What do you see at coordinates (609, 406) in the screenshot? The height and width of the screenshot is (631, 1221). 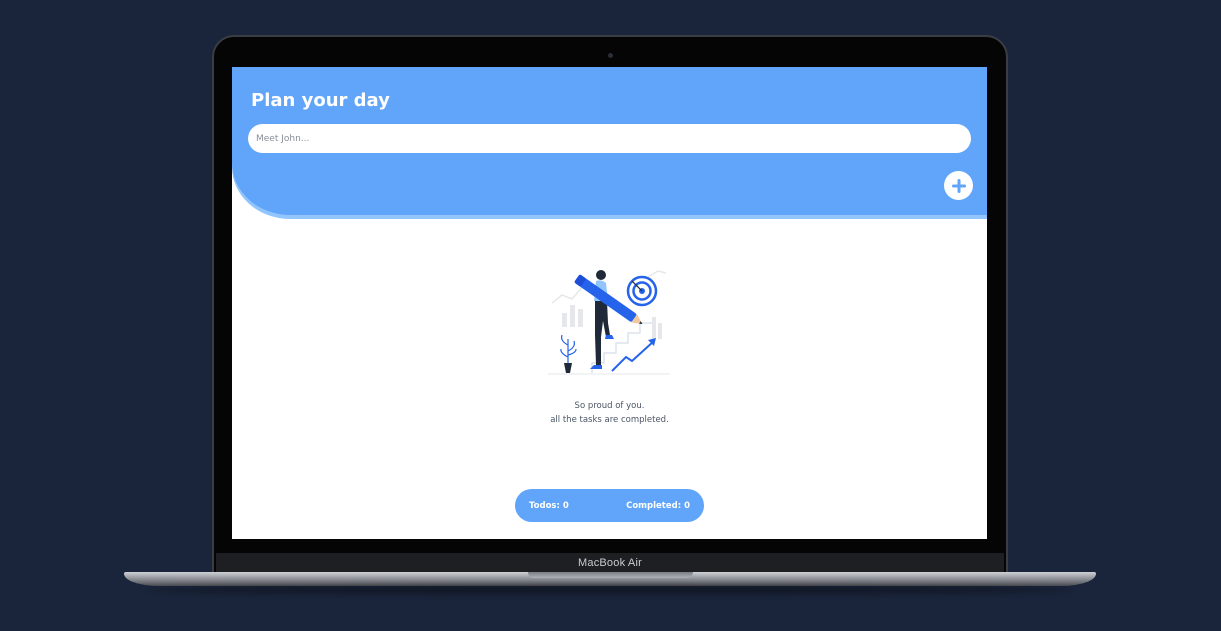 I see `empty-state-line1: So proud of you.` at bounding box center [609, 406].